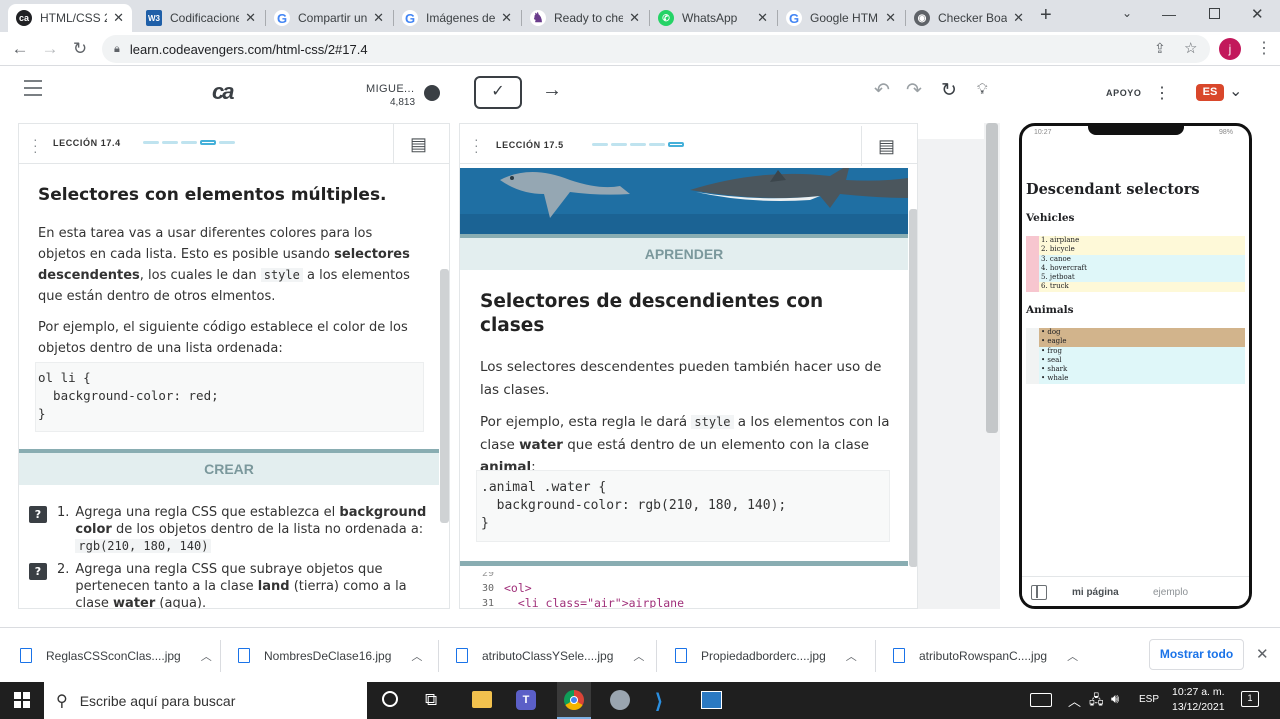 Image resolution: width=1280 pixels, height=719 pixels. What do you see at coordinates (552, 90) in the screenshot?
I see `next-arrow-icon: →` at bounding box center [552, 90].